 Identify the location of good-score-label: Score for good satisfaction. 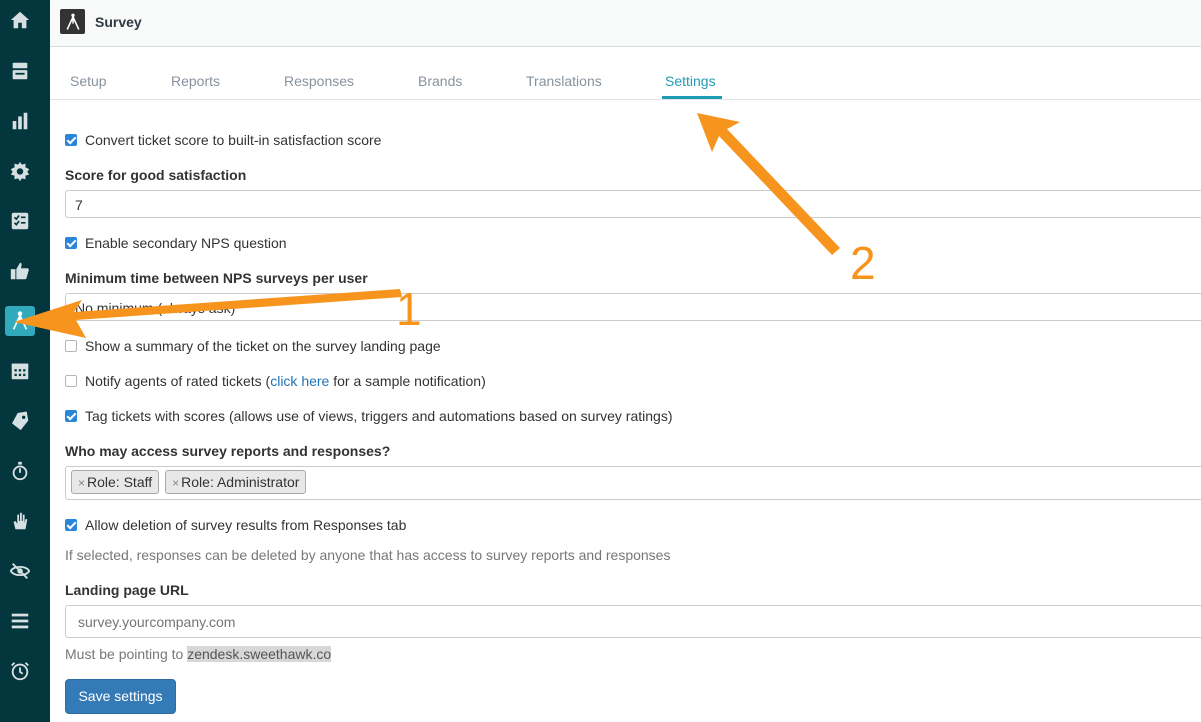
(156, 175).